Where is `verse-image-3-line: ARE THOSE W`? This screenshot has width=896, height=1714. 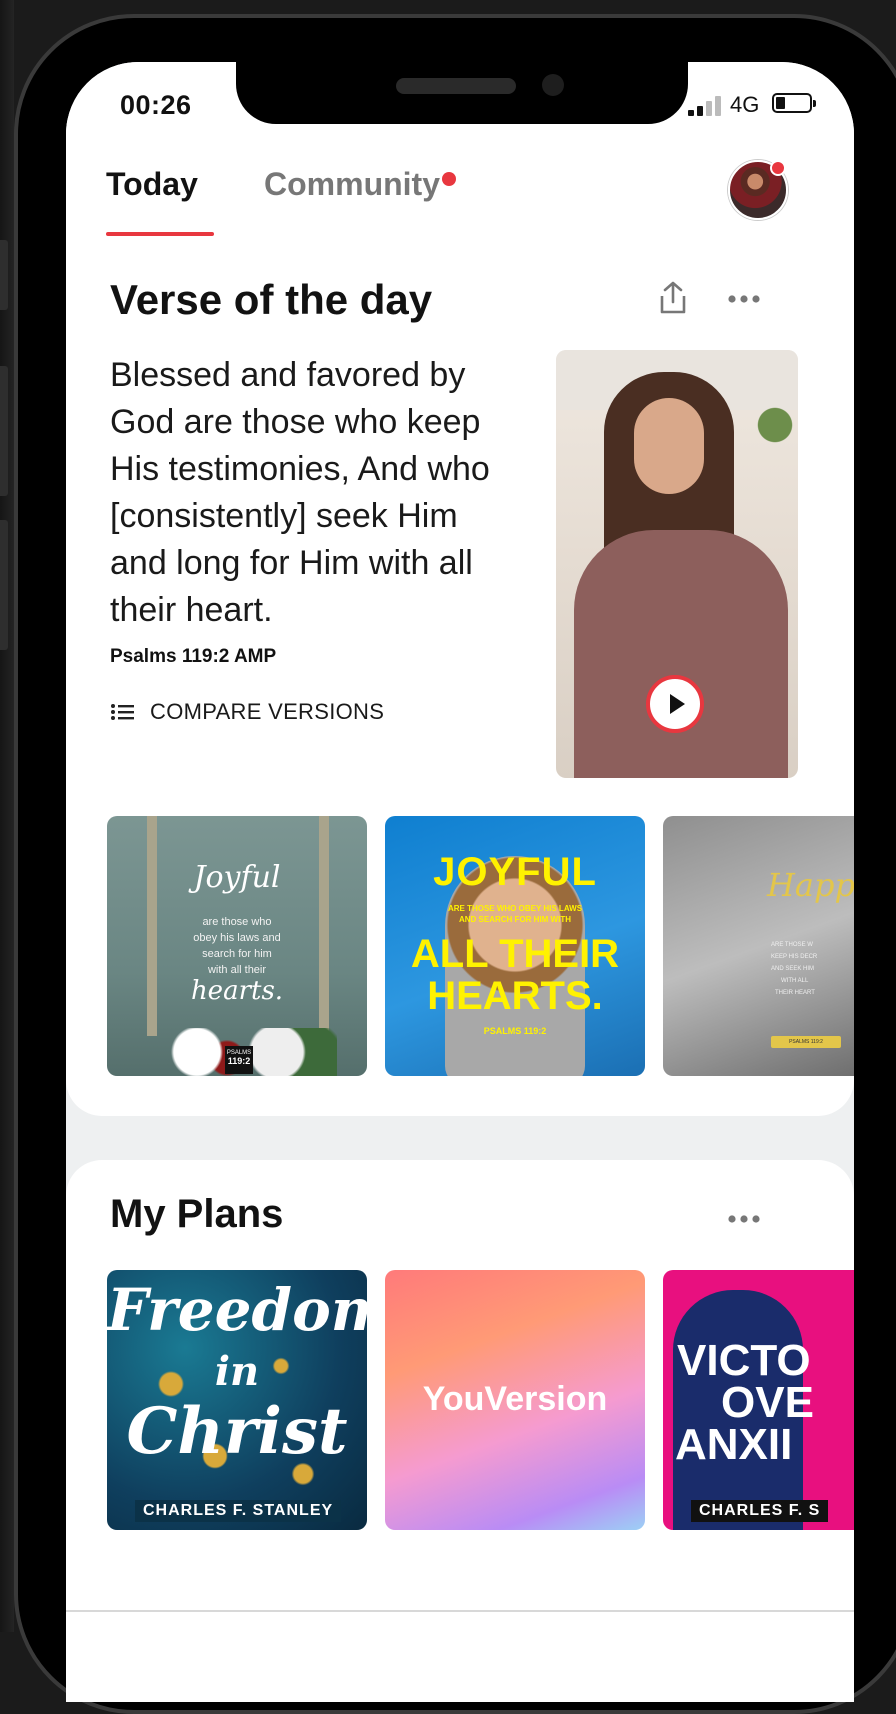 verse-image-3-line: ARE THOSE W is located at coordinates (792, 945).